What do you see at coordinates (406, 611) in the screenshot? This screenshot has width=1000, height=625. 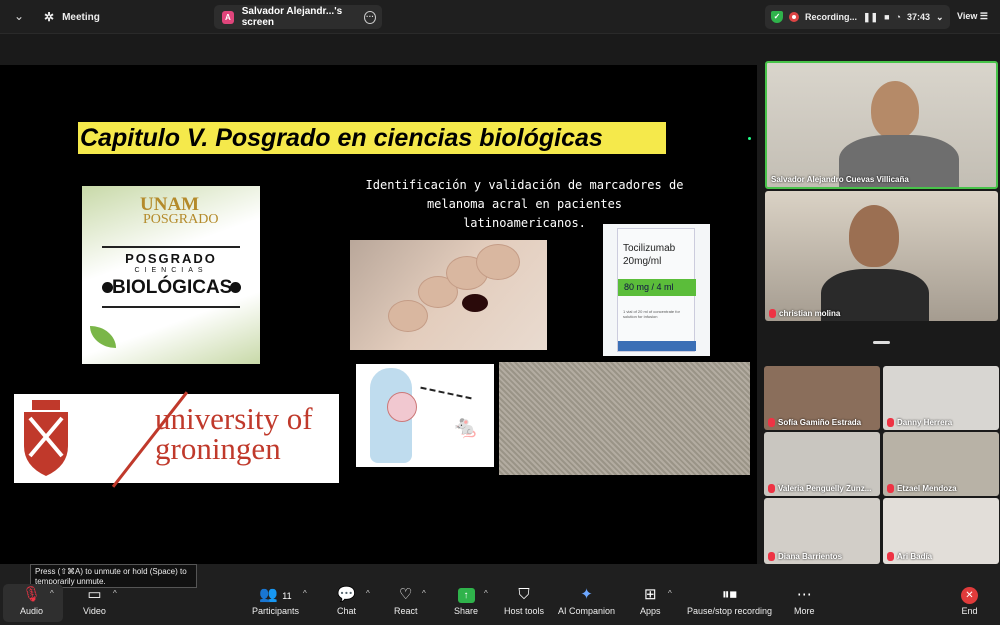 I see `react-label: React` at bounding box center [406, 611].